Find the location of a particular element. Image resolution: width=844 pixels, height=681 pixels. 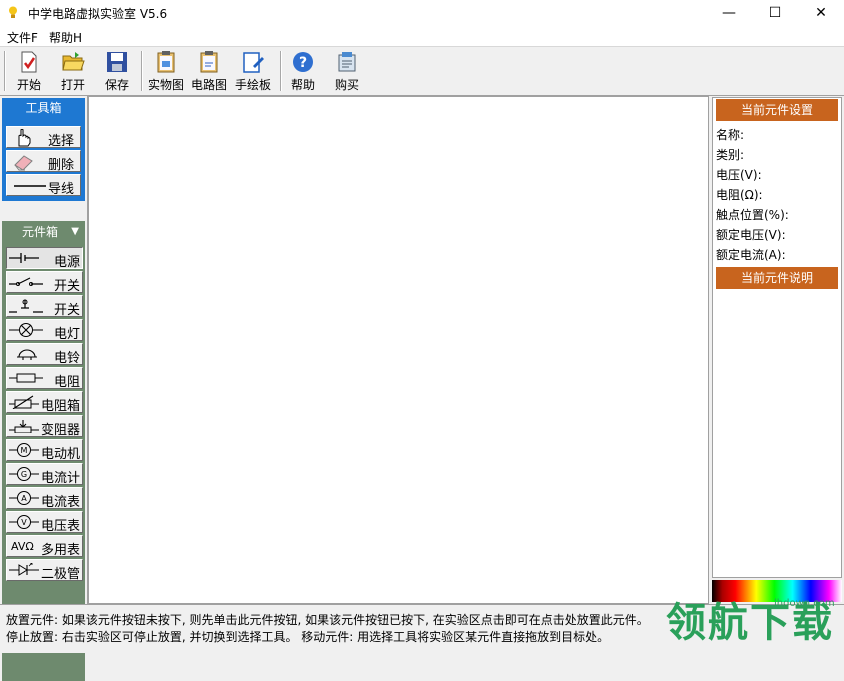

lightbulb-icon is located at coordinates (13, 12).